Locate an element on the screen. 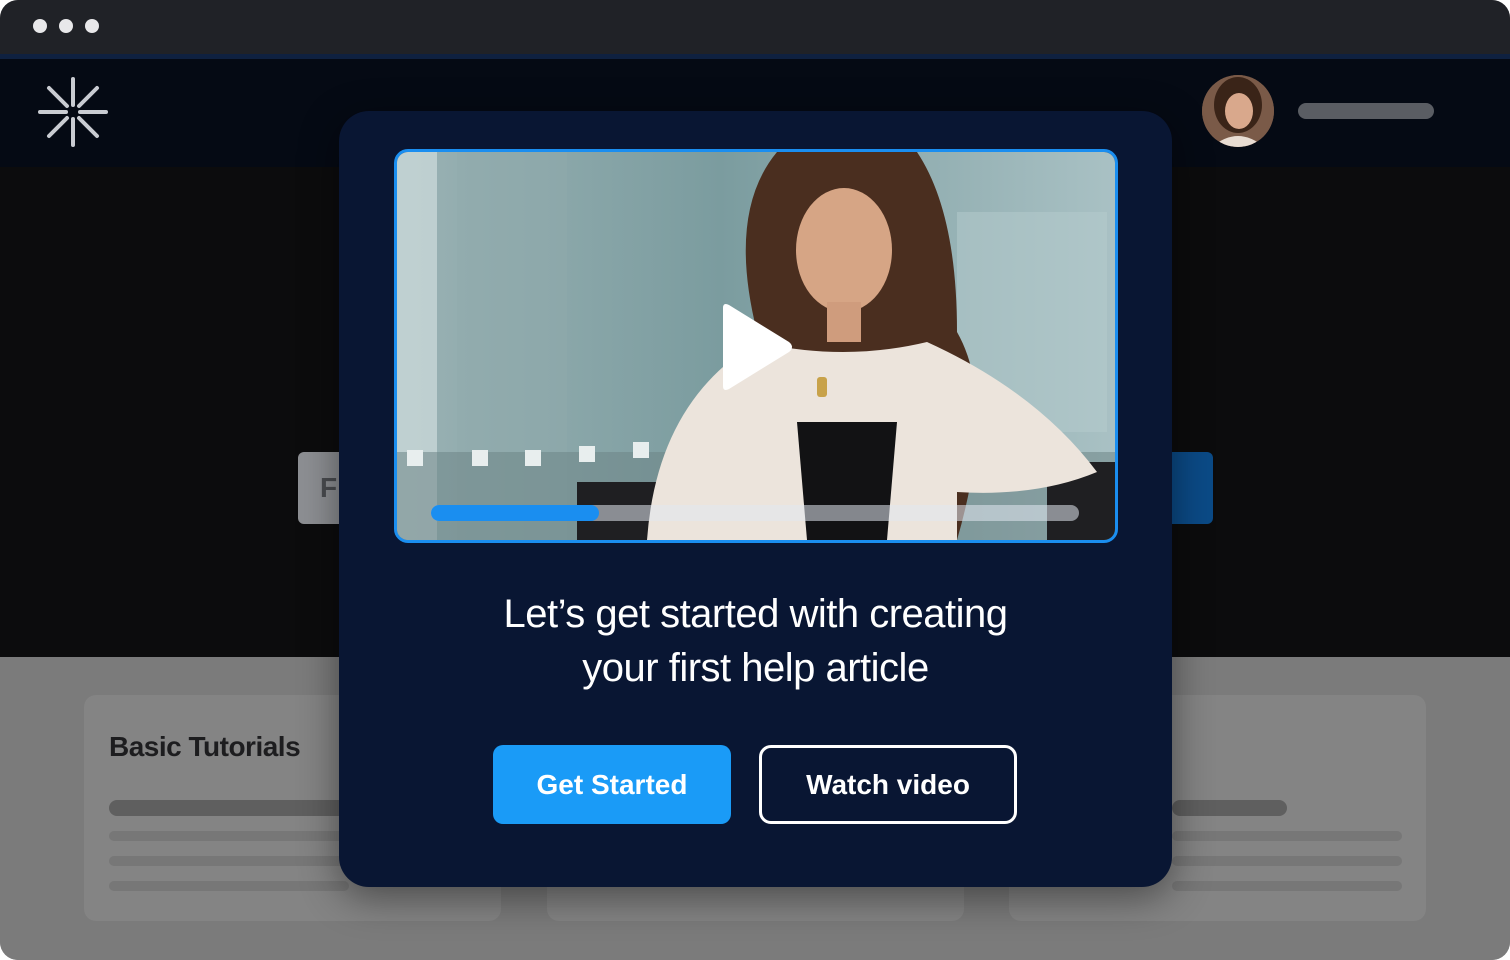 The height and width of the screenshot is (960, 1510). avatar-portrait-icon is located at coordinates (1238, 111).